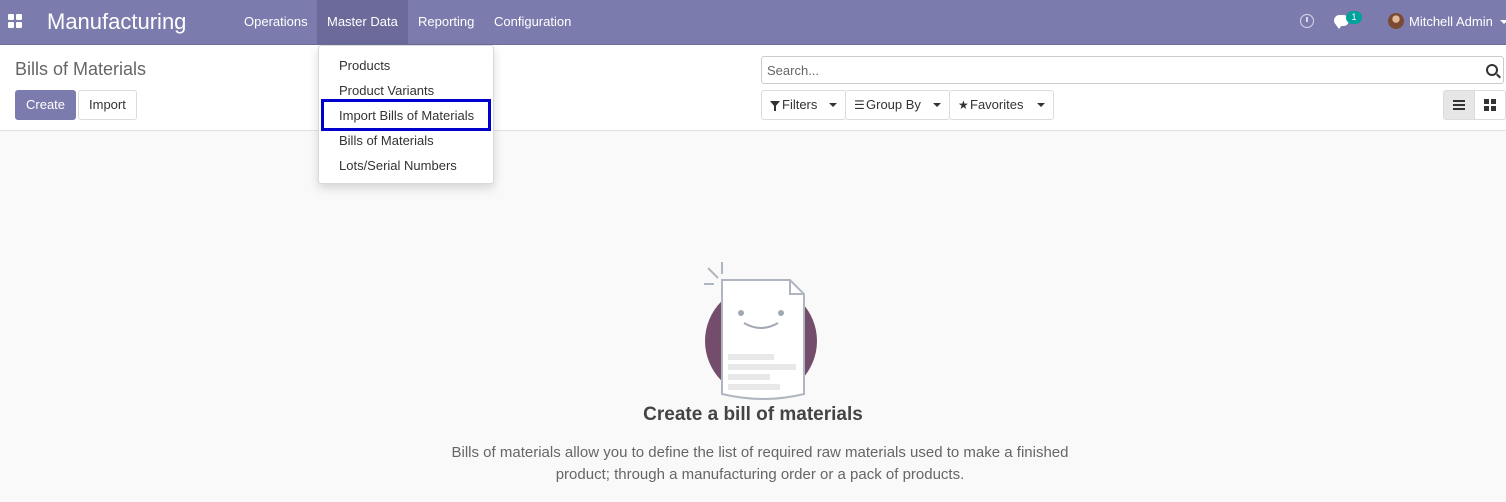 The height and width of the screenshot is (502, 1506). What do you see at coordinates (1354, 17) in the screenshot?
I see `chat-count-badge: 1` at bounding box center [1354, 17].